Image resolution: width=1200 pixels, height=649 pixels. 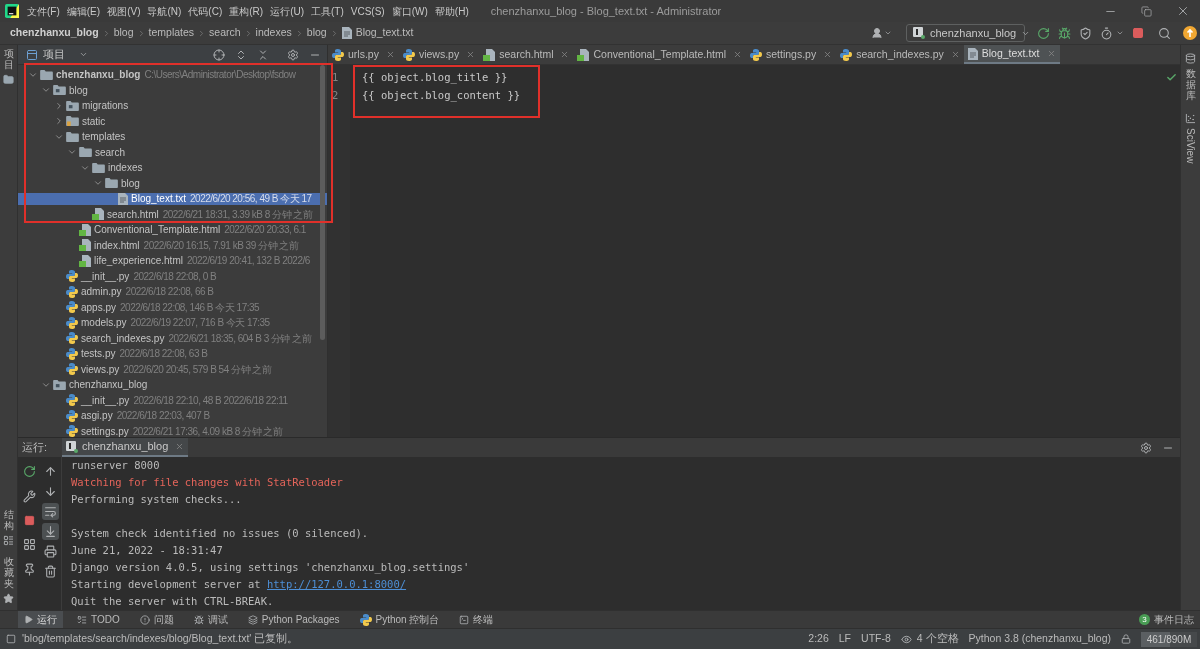 I want to click on tool-window-tab: 运行, so click(x=40, y=619).